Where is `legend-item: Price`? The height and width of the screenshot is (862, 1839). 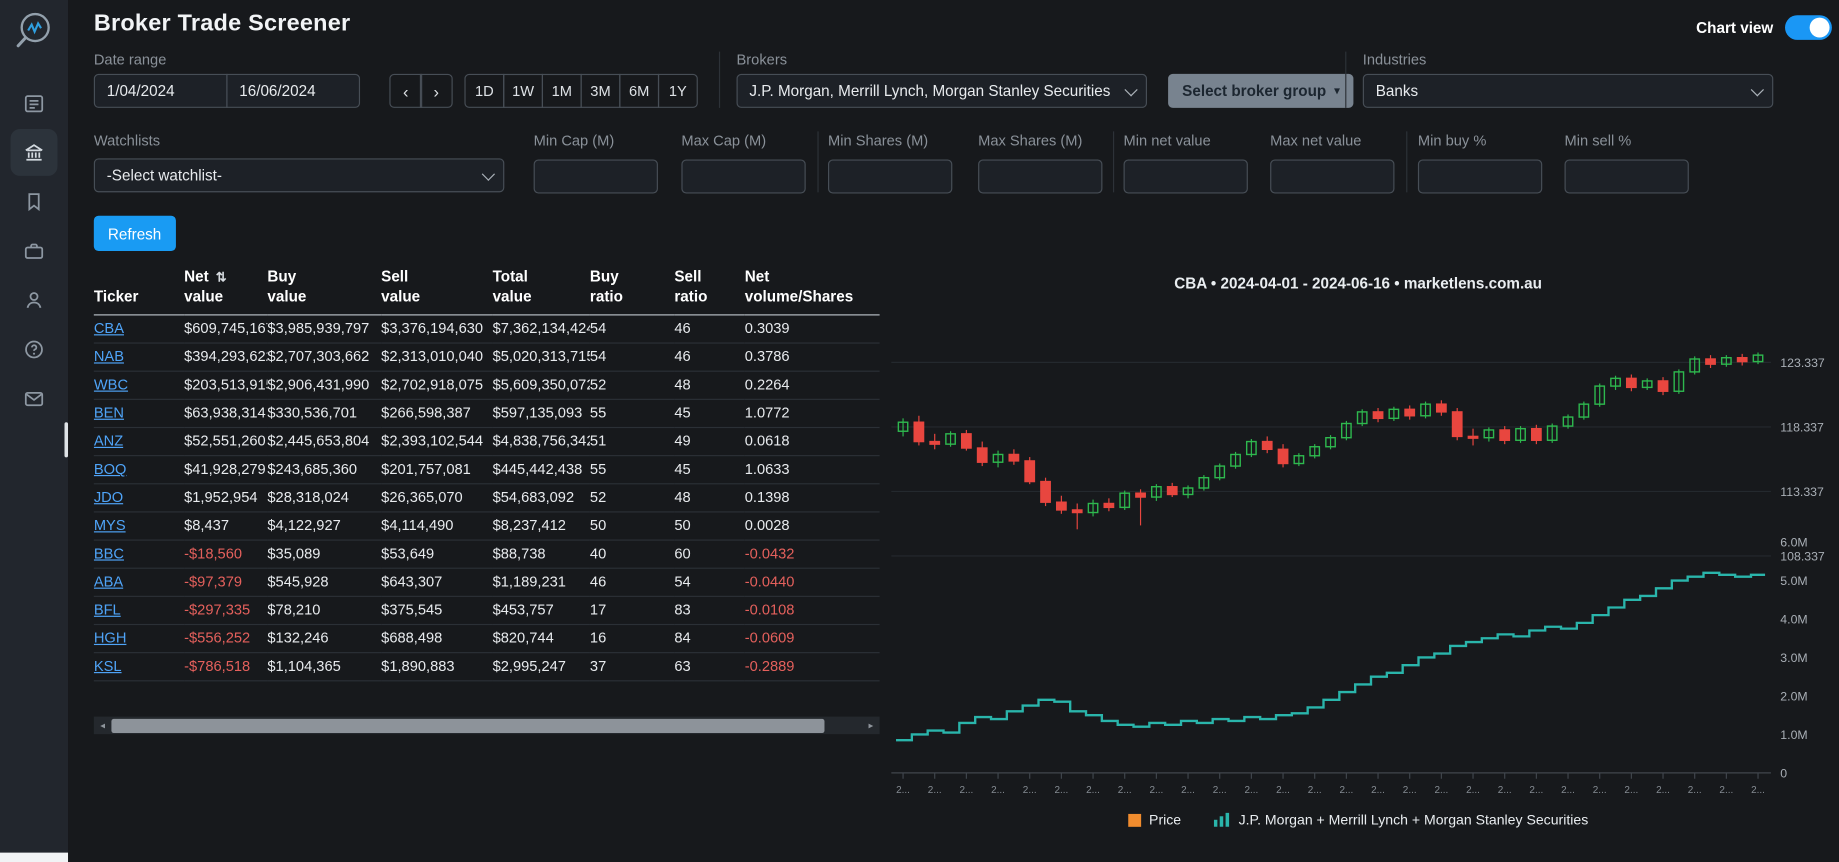 legend-item: Price is located at coordinates (1154, 820).